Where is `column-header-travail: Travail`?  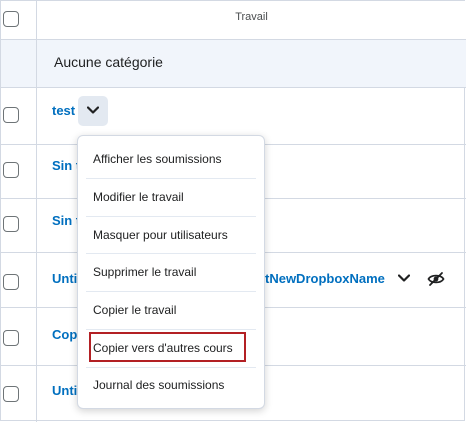
column-header-travail: Travail is located at coordinates (251, 17).